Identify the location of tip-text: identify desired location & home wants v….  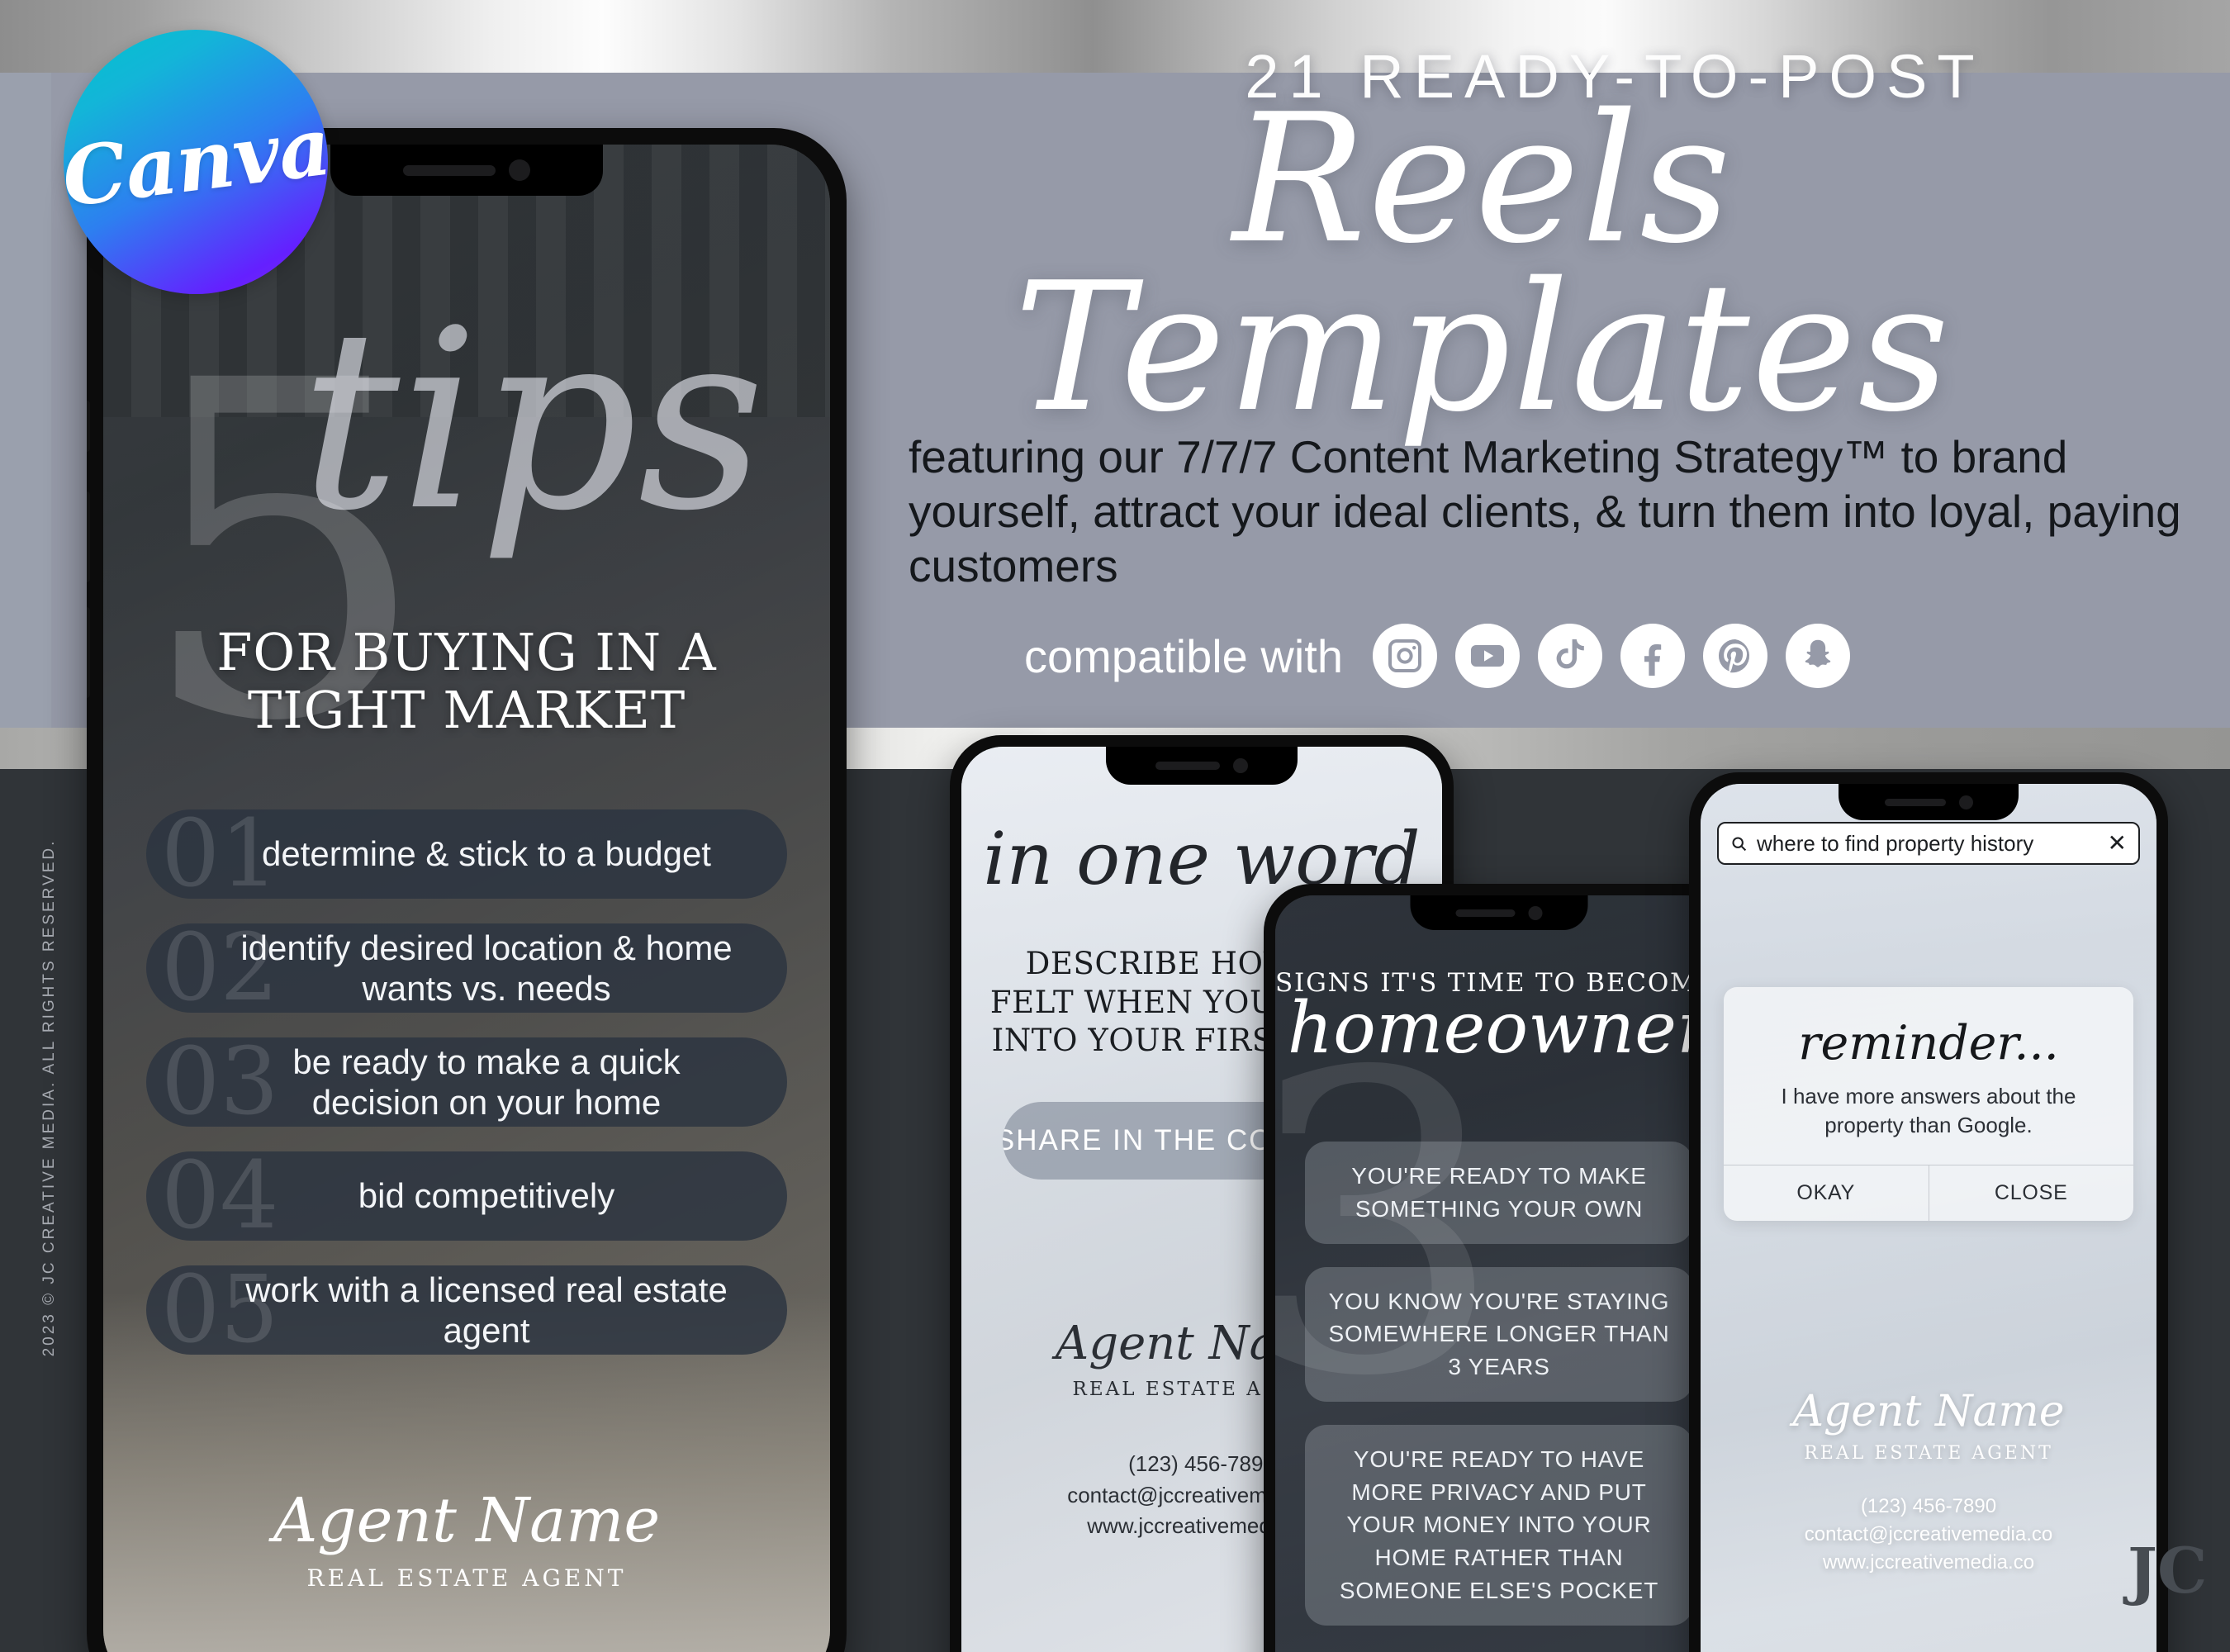
(486, 968).